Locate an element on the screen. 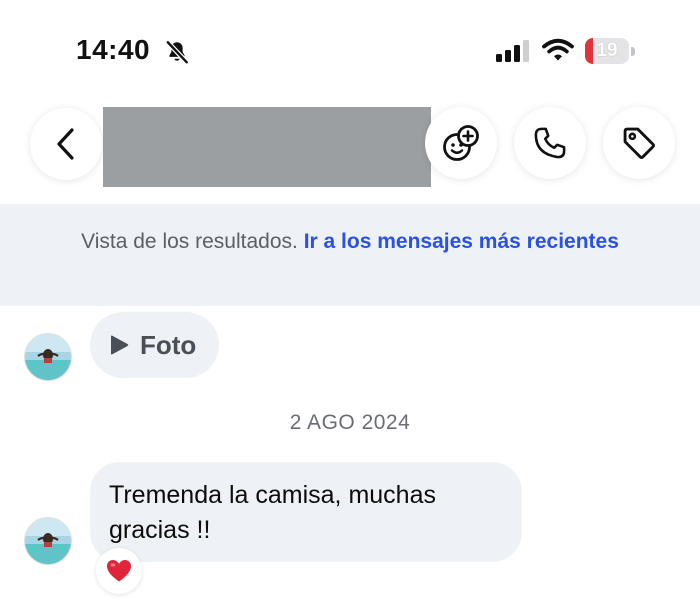  sticker-button is located at coordinates (461, 143).